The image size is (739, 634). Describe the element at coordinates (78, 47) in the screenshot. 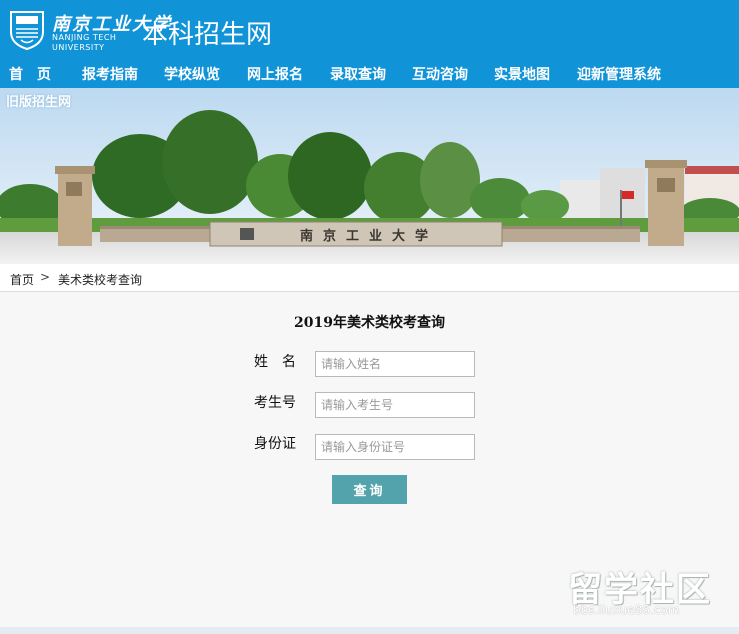

I see `logo-english-line2: UNIVERSITY` at that location.